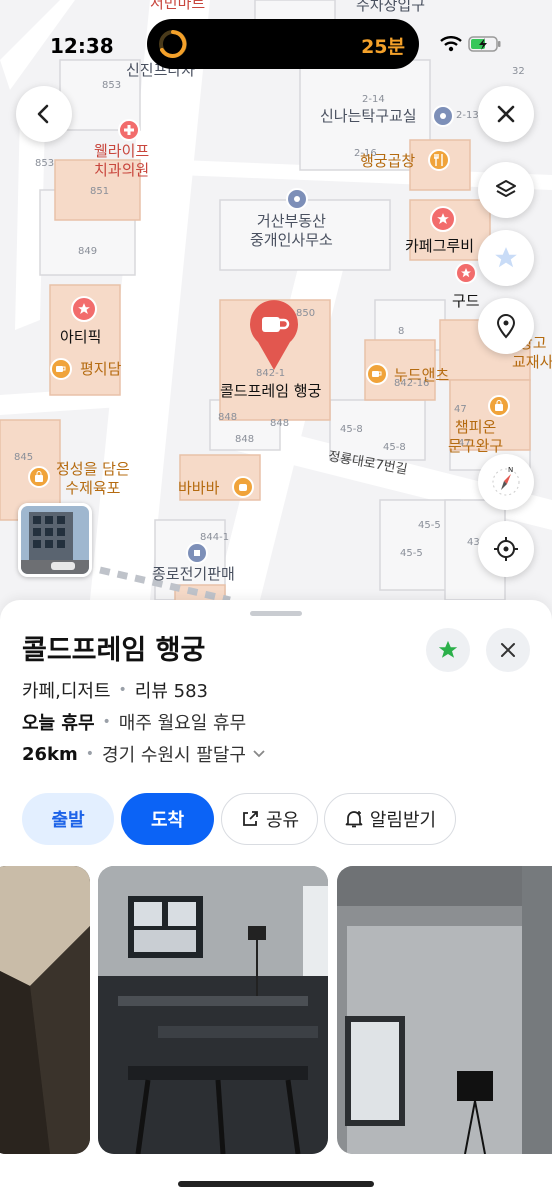 The width and height of the screenshot is (552, 1200). Describe the element at coordinates (354, 819) in the screenshot. I see `bell-plus-icon` at that location.